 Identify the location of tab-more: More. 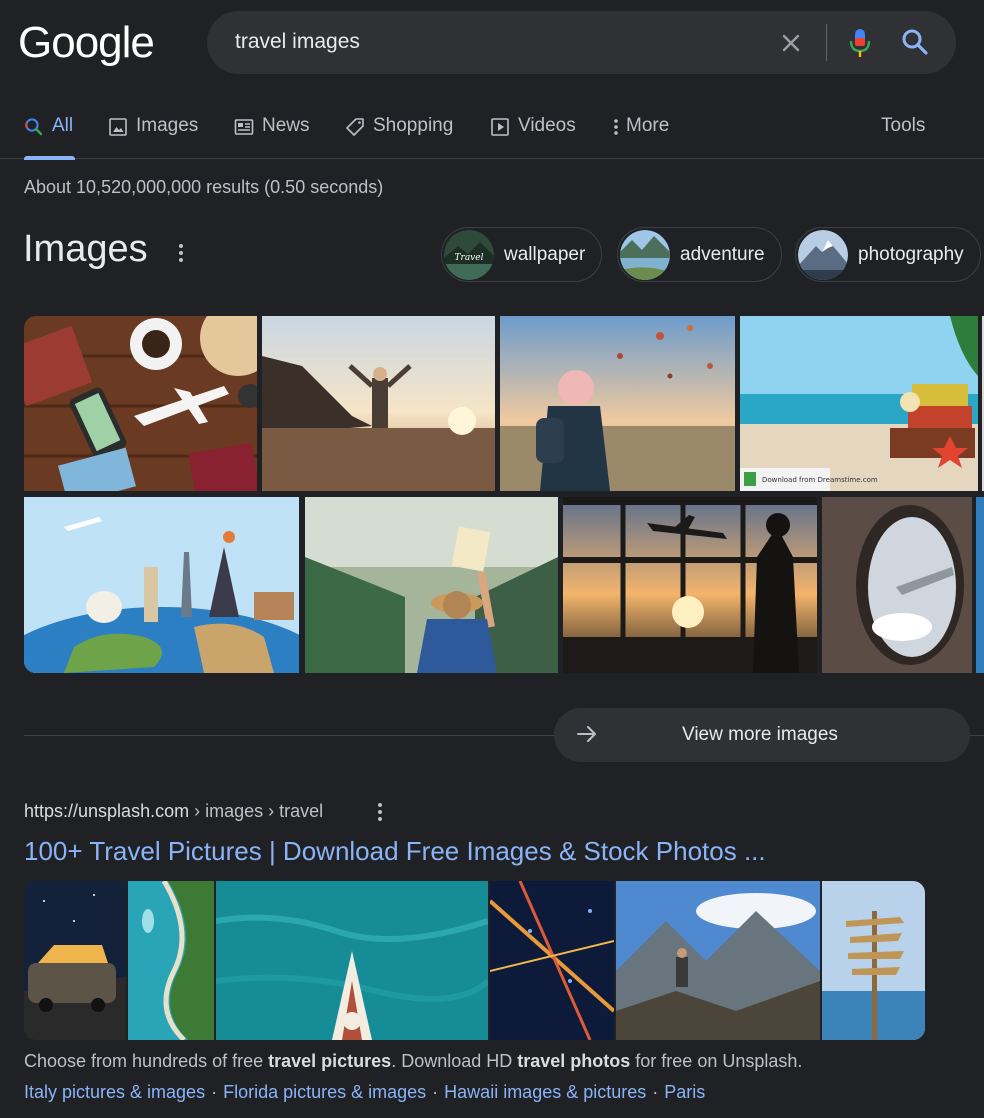
(640, 137).